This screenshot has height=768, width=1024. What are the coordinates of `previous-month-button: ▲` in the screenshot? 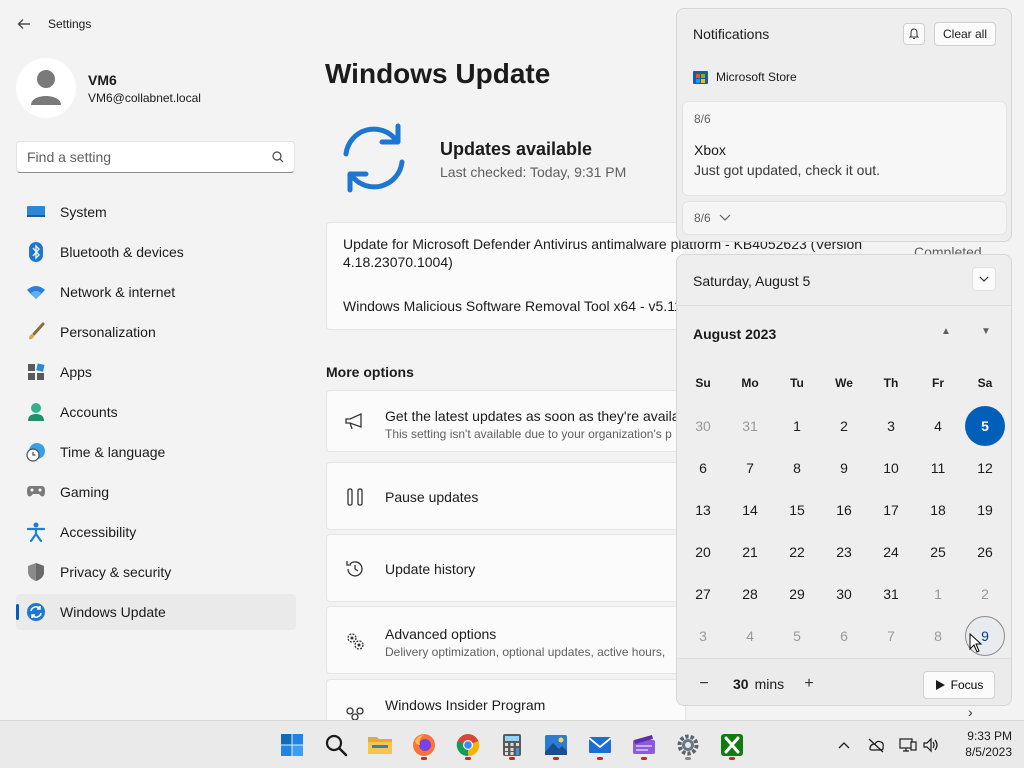 It's located at (946, 331).